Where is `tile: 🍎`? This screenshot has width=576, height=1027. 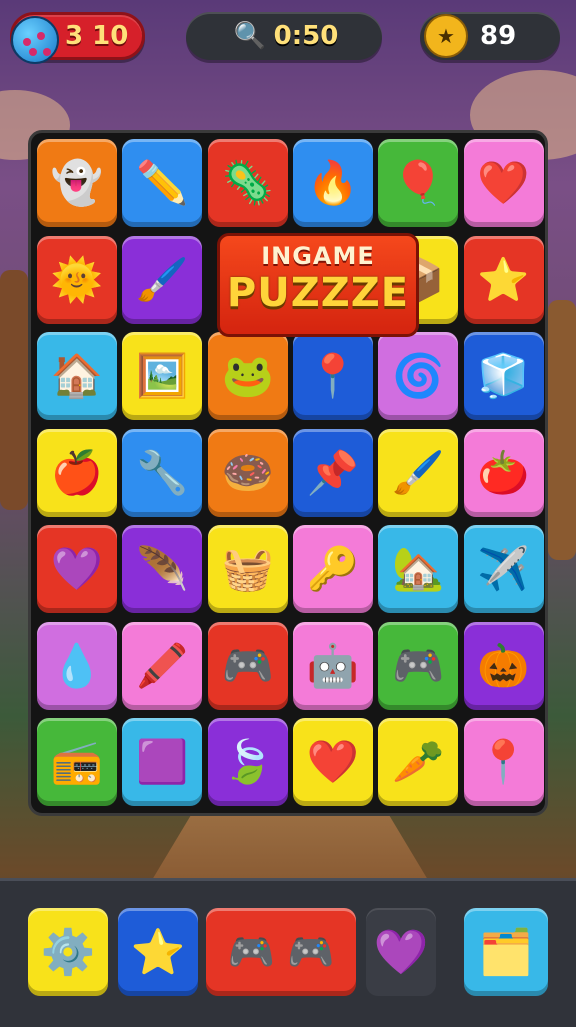 tile: 🍎 is located at coordinates (77, 472).